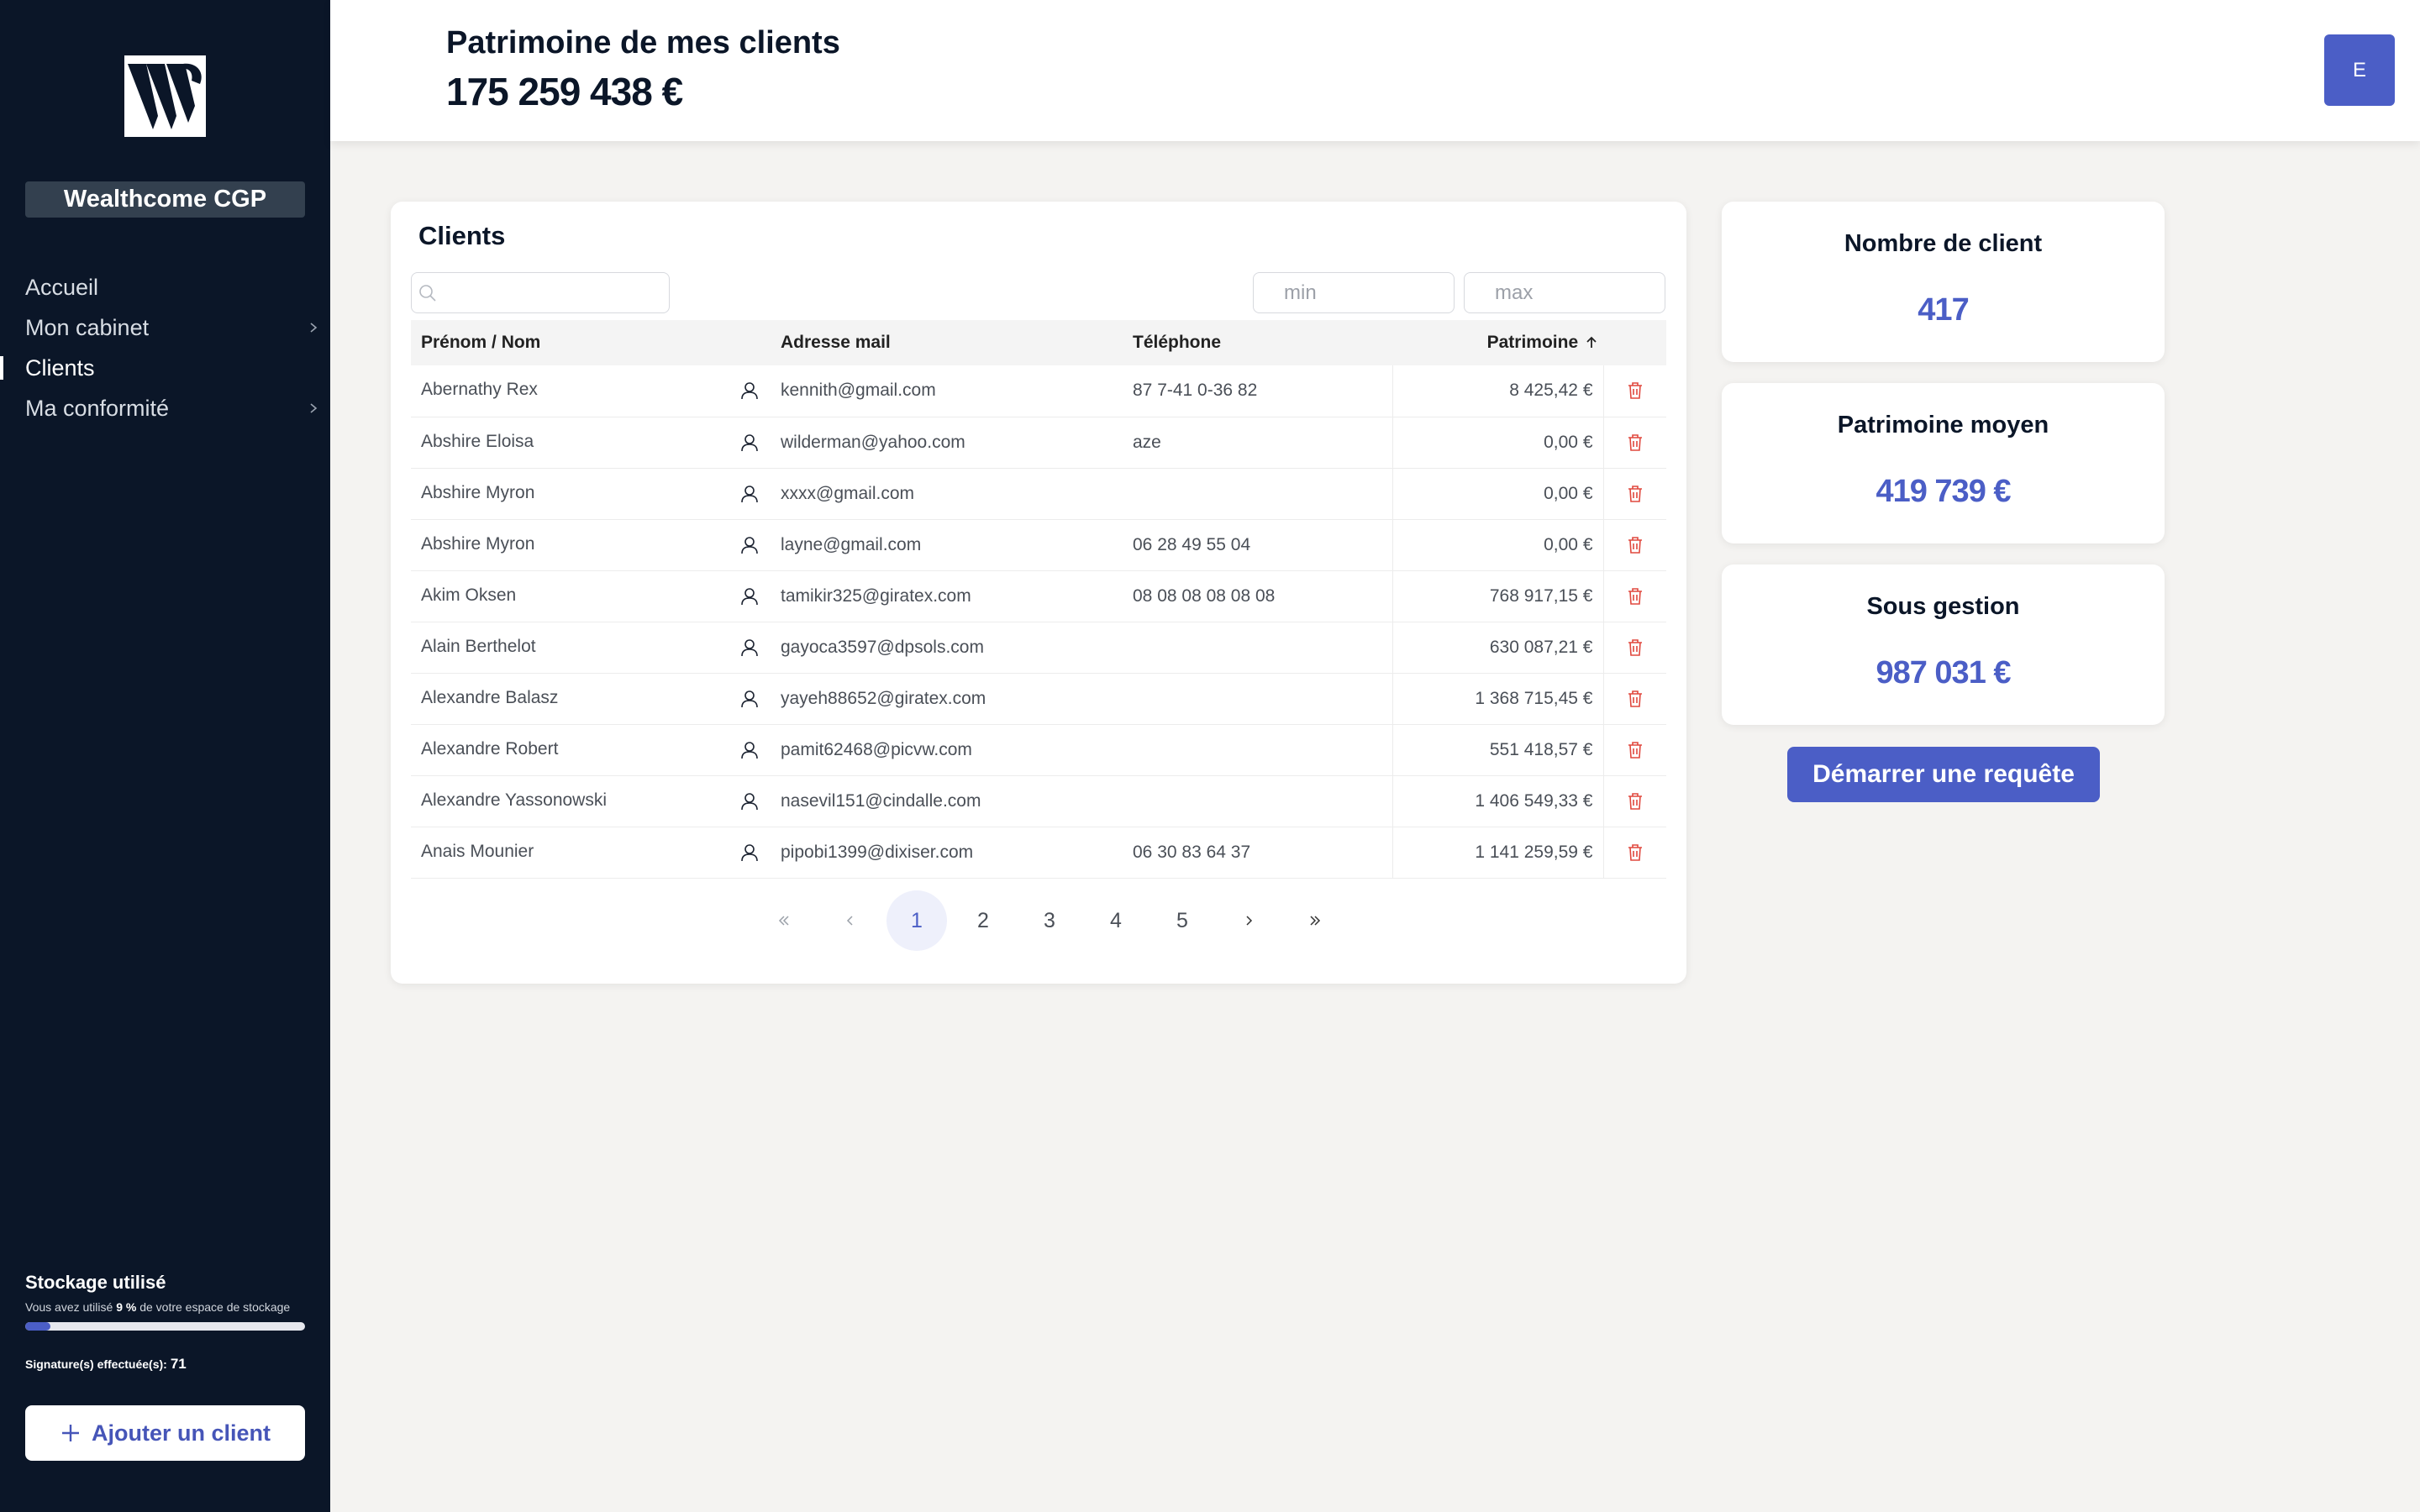  I want to click on sidebar-item-mon-cabinet: Mon cabinet, so click(165, 327).